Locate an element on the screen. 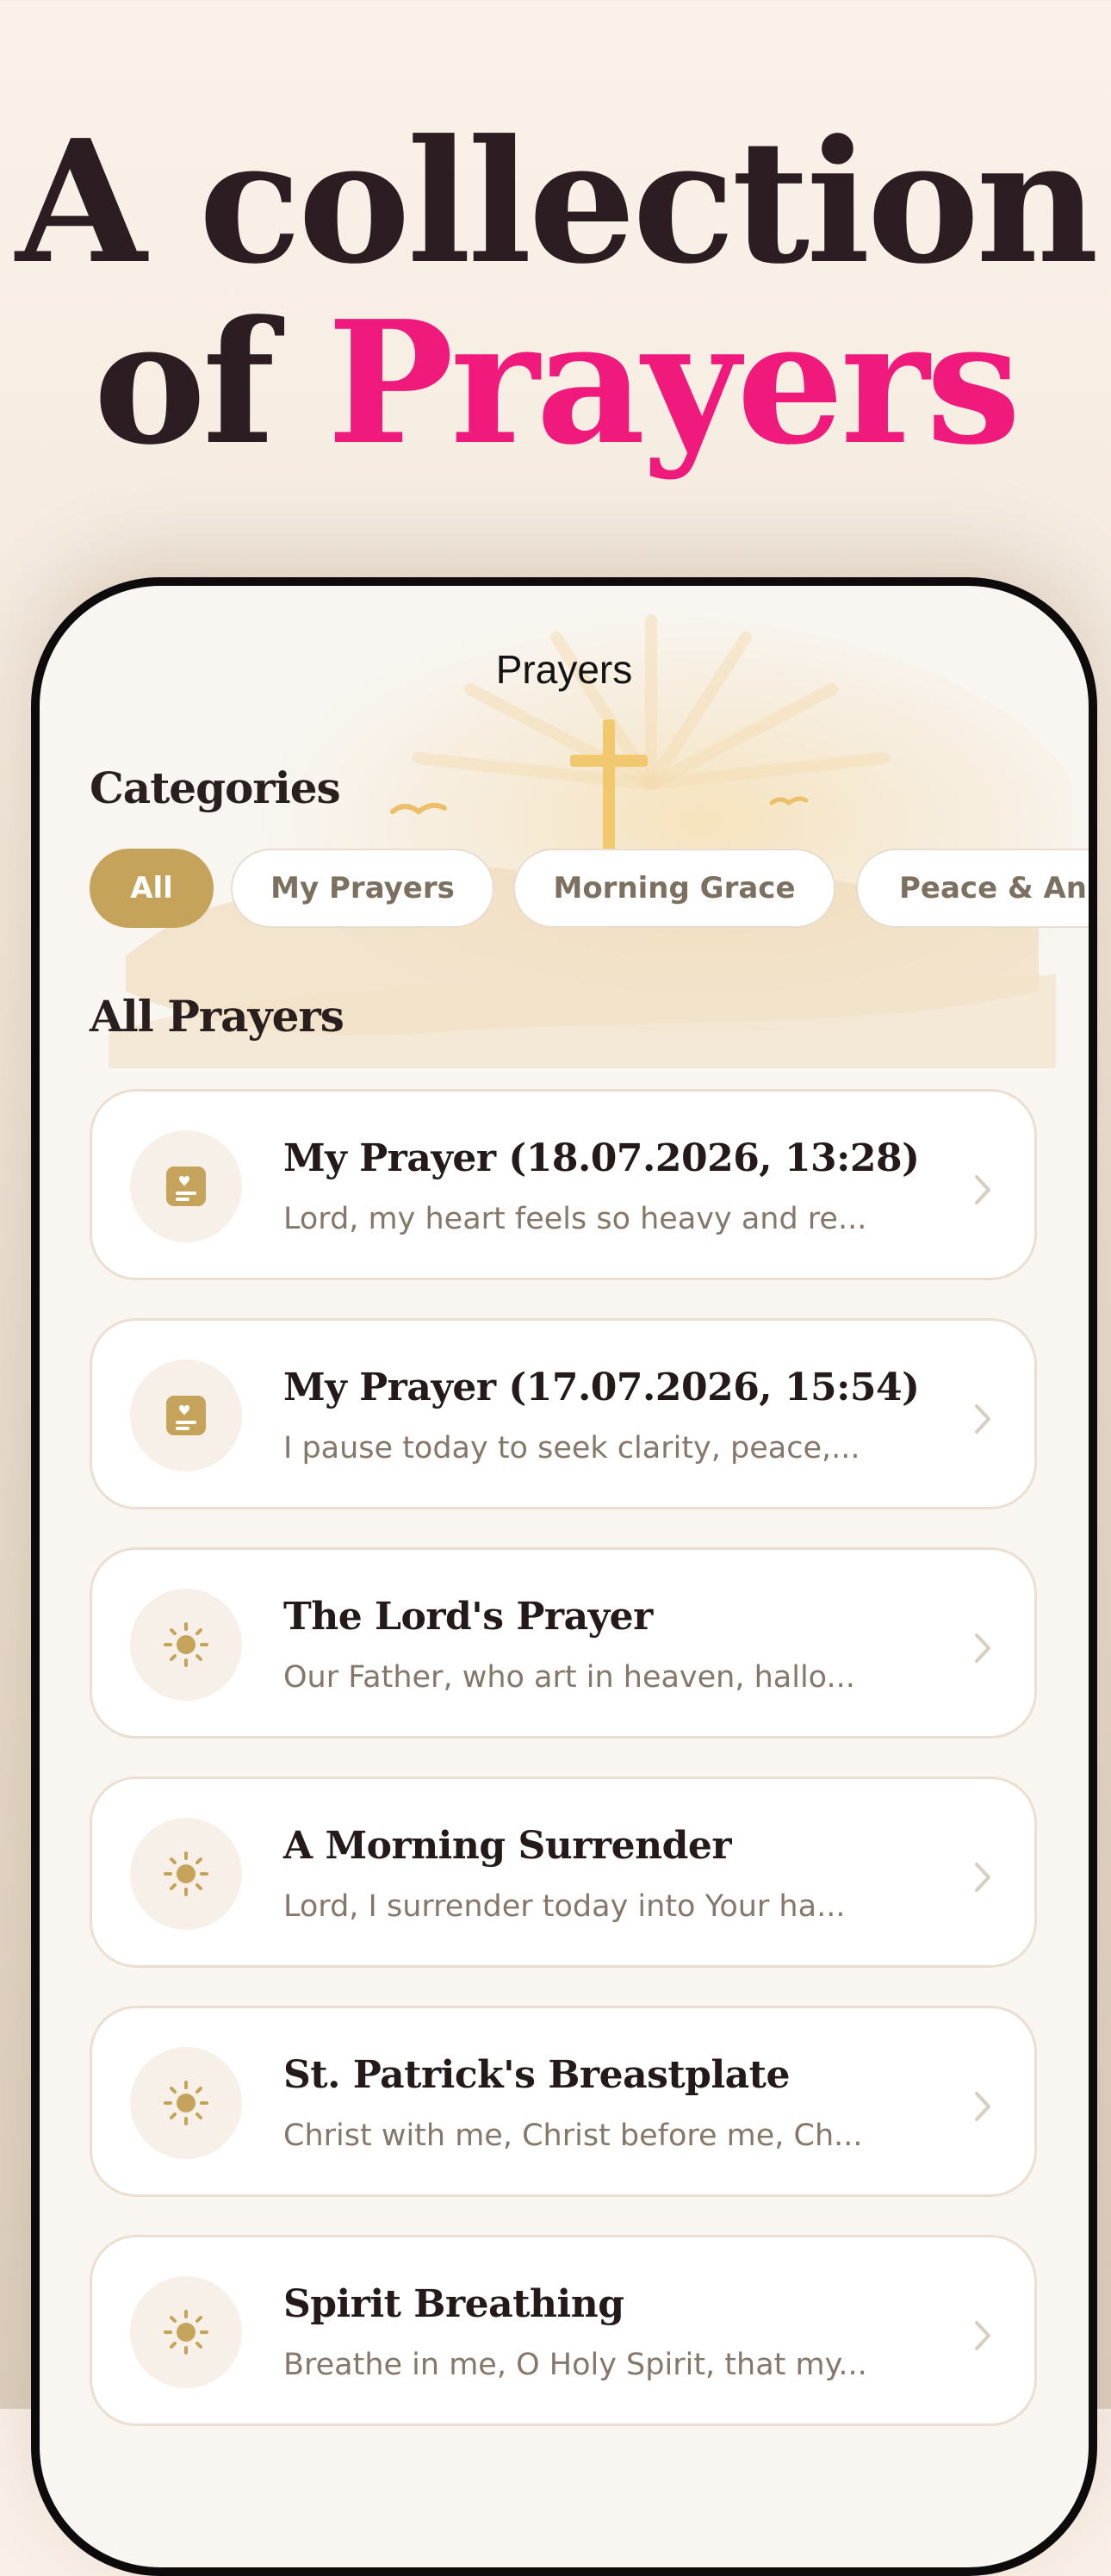 The height and width of the screenshot is (2576, 1111). headline-accent: Prayers is located at coordinates (673, 383).